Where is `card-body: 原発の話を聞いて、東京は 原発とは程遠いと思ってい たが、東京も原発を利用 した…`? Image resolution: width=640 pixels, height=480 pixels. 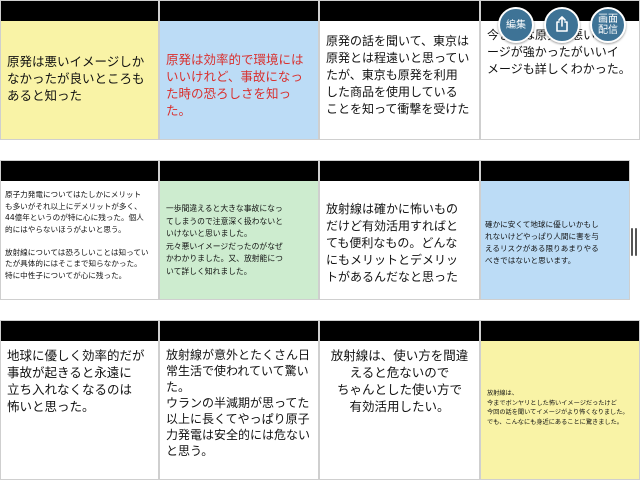 card-body: 原発の話を聞いて、東京は 原発とは程遠いと思ってい たが、東京も原発を利用 した… is located at coordinates (399, 80).